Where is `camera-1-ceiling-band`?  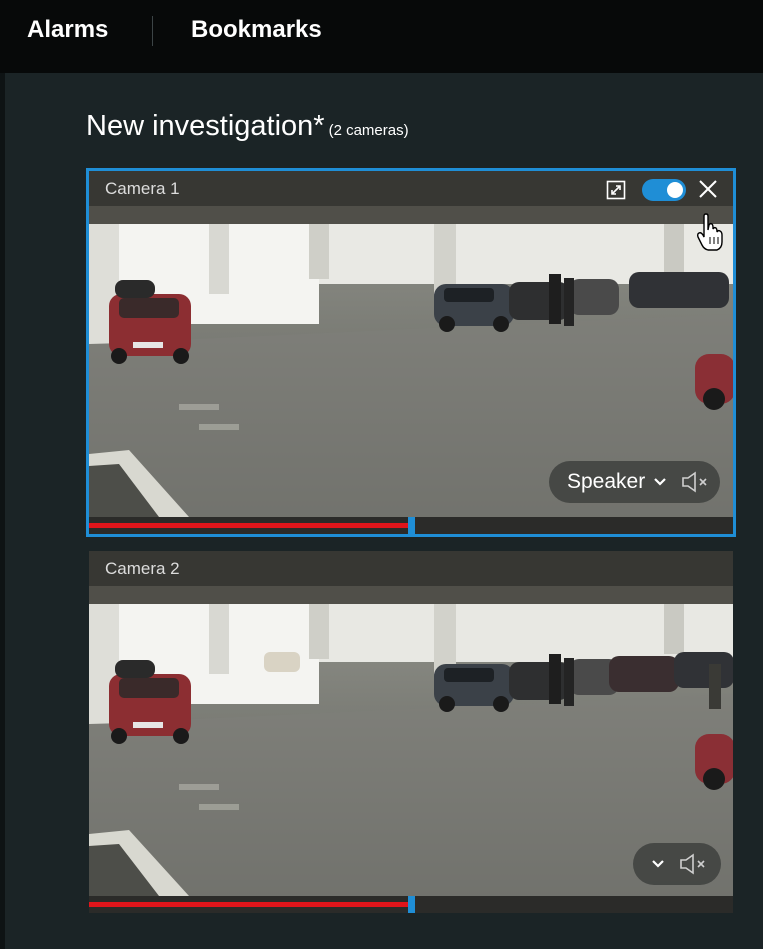
camera-1-ceiling-band is located at coordinates (411, 215).